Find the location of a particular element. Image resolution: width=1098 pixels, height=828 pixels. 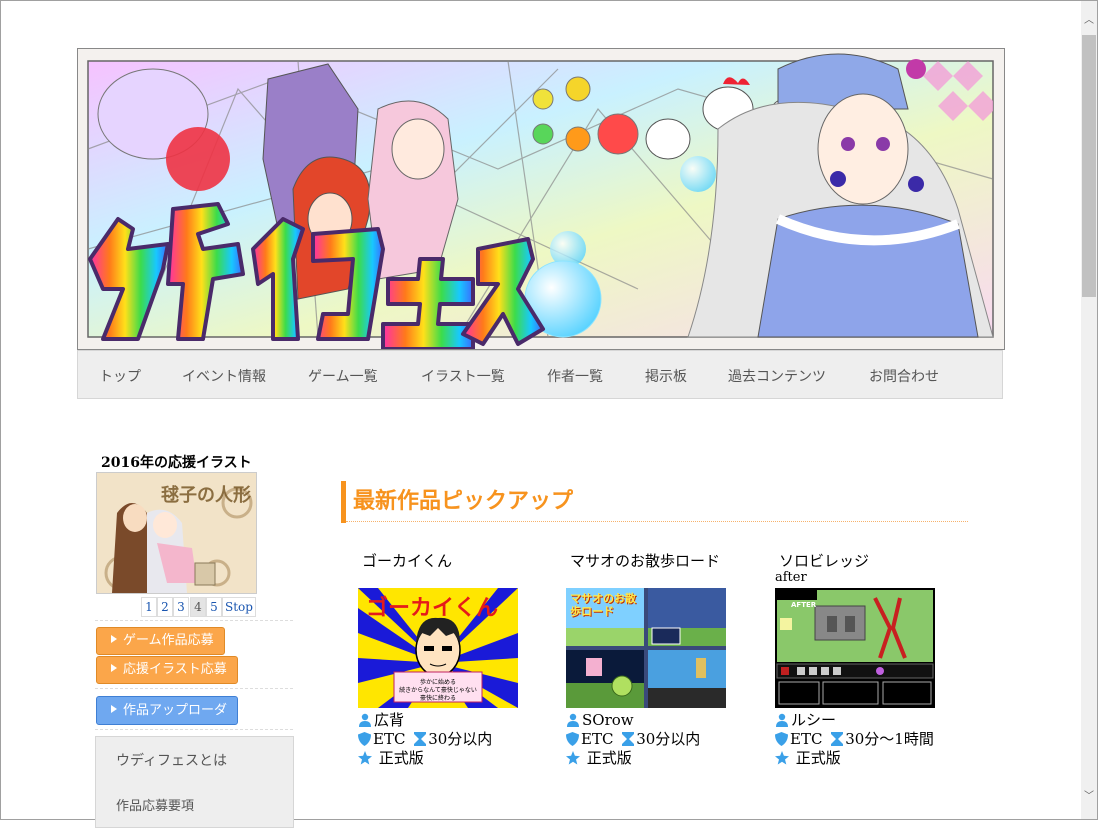

scroll-down-arrow-icon: ﹀ is located at coordinates (1089, 797).